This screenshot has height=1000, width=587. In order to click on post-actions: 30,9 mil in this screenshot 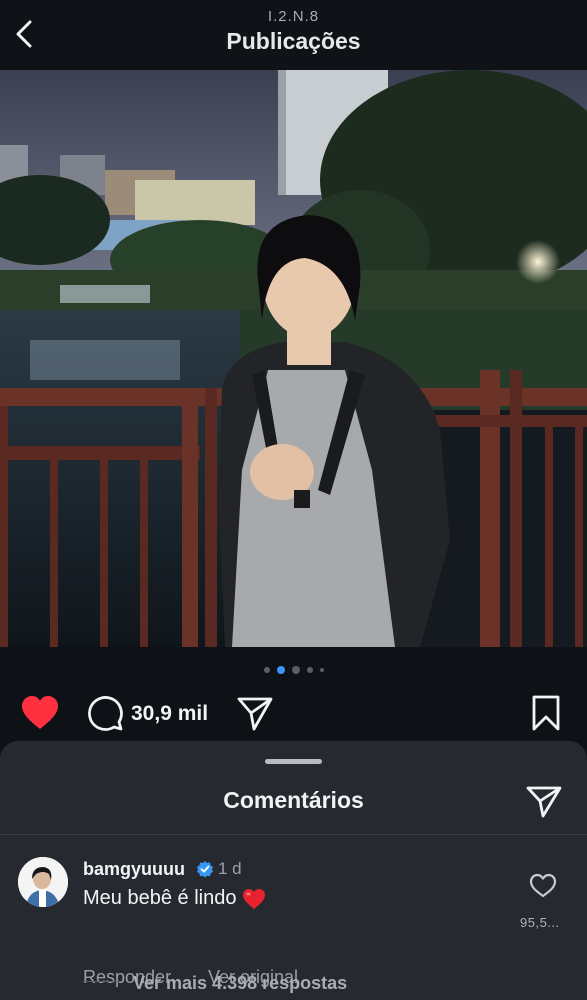, I will do `click(293, 713)`.